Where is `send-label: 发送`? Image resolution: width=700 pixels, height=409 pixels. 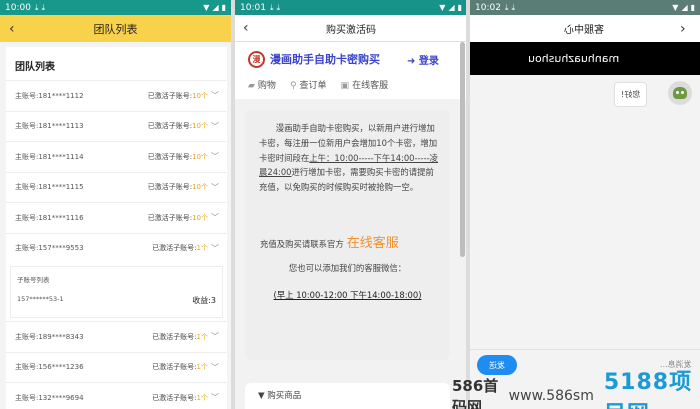
send-label: 发送 is located at coordinates (497, 365).